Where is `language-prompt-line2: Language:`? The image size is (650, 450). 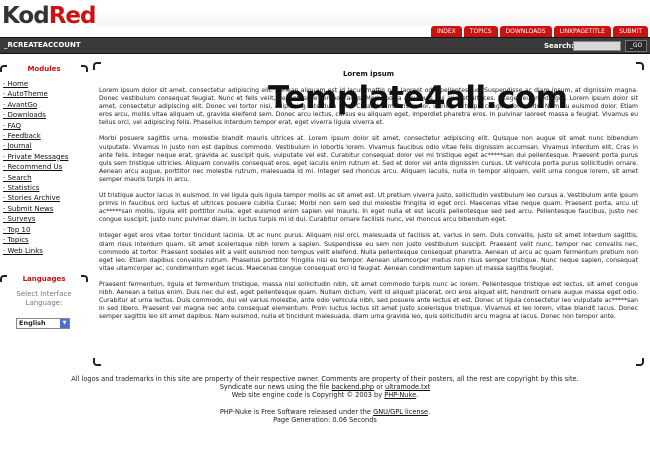
language-prompt-line2: Language: is located at coordinates (44, 303).